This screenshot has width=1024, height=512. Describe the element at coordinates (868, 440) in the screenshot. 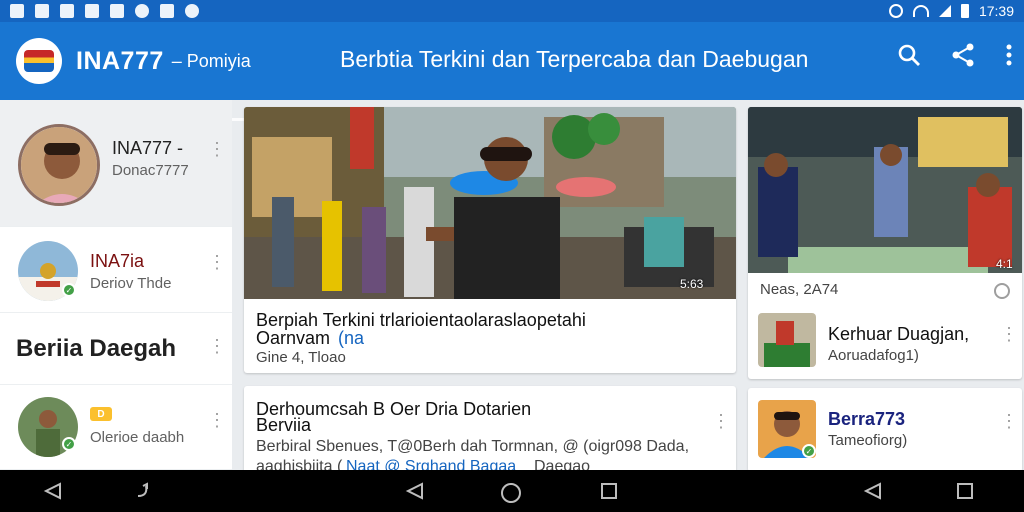

I see `article-subtitle: Tameofiorg)` at that location.